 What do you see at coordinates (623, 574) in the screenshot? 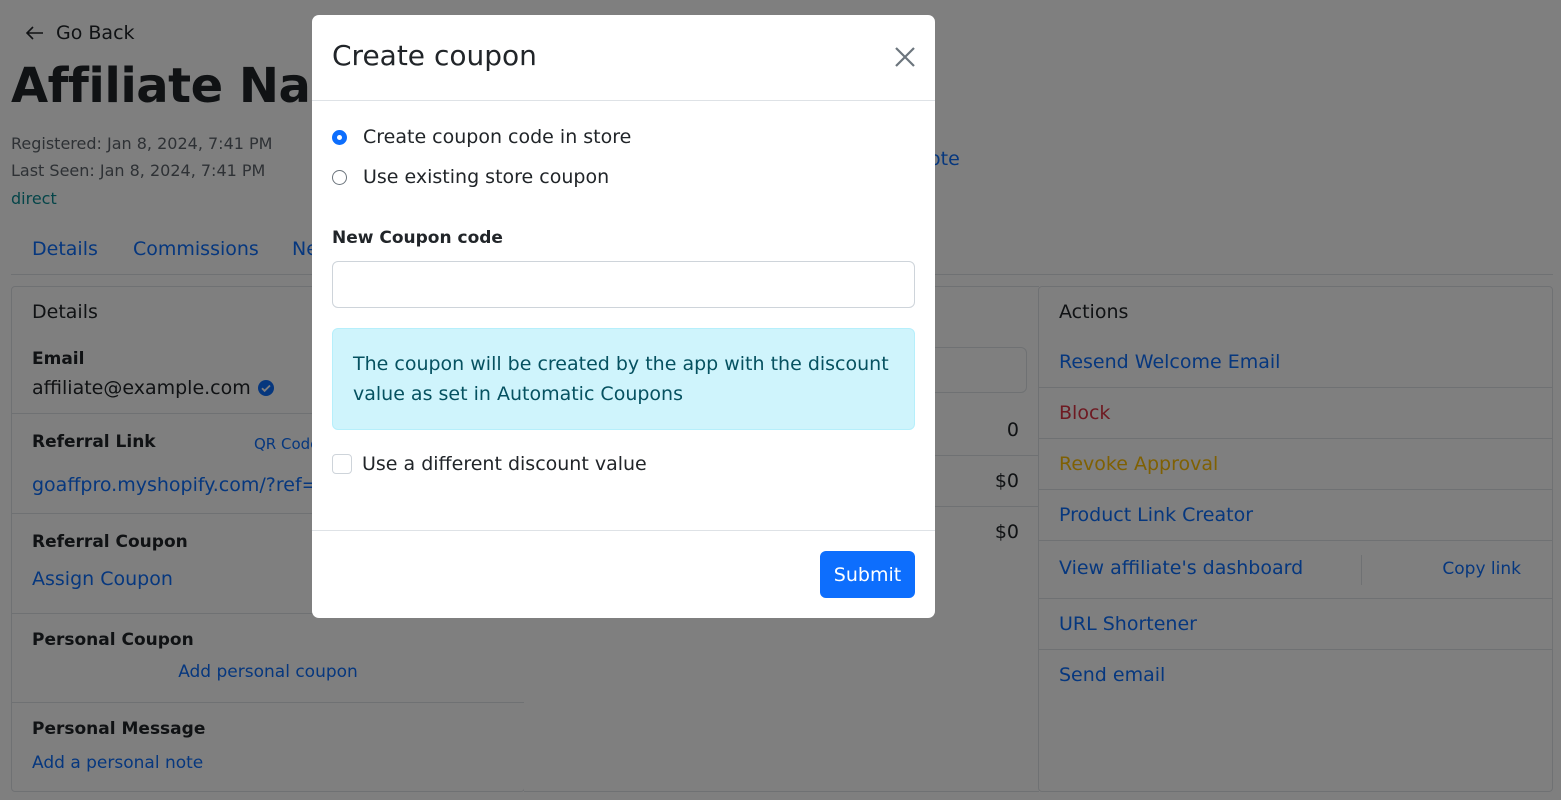
I see `modal-footer: Submit` at bounding box center [623, 574].